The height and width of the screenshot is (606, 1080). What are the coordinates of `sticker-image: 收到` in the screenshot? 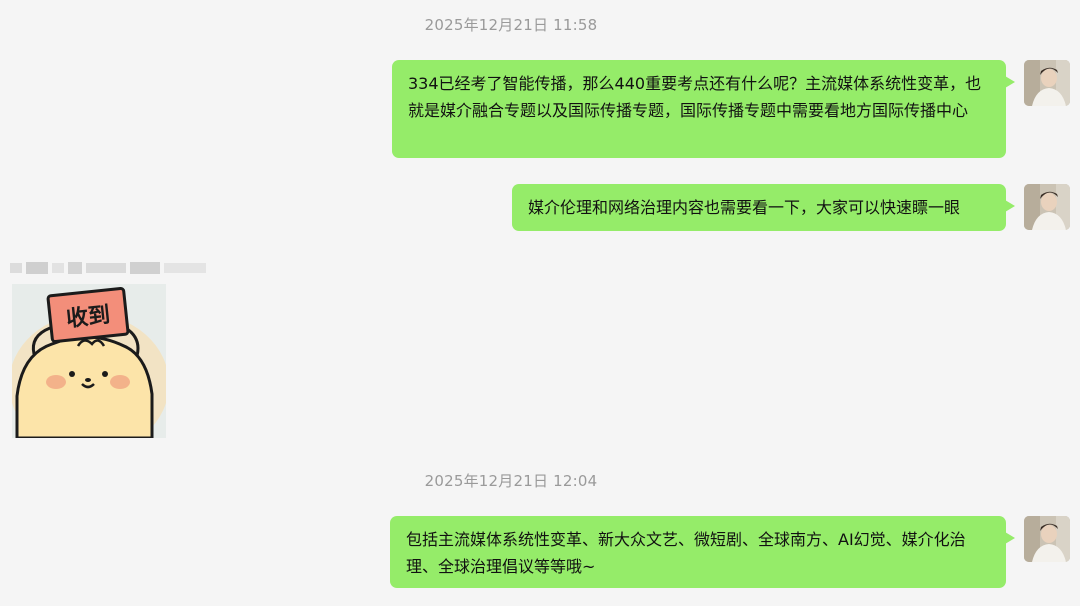 It's located at (89, 361).